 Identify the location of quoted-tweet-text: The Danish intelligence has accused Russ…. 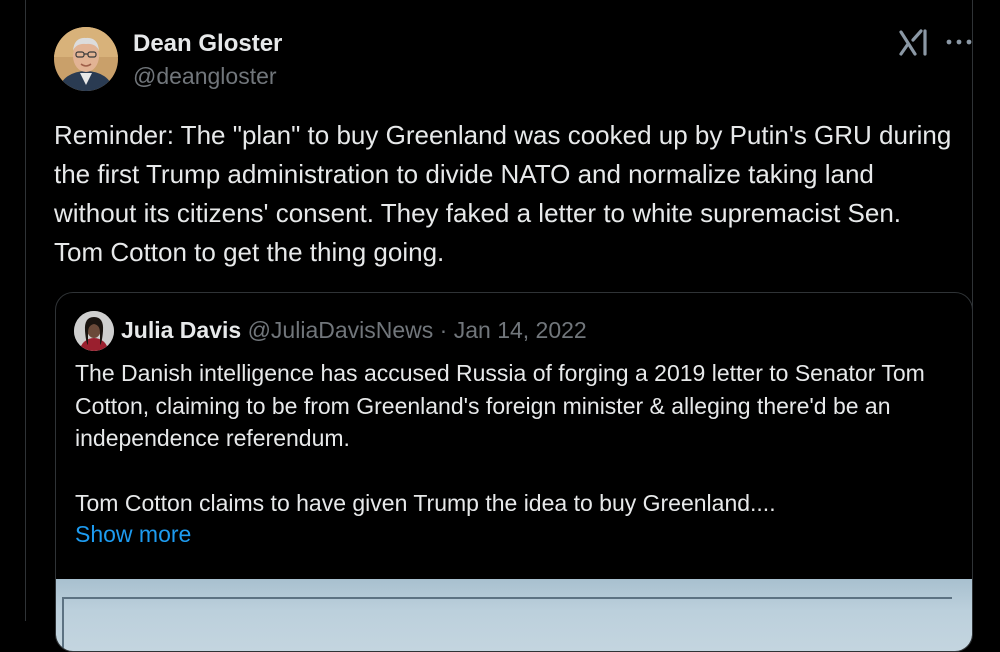
(500, 405).